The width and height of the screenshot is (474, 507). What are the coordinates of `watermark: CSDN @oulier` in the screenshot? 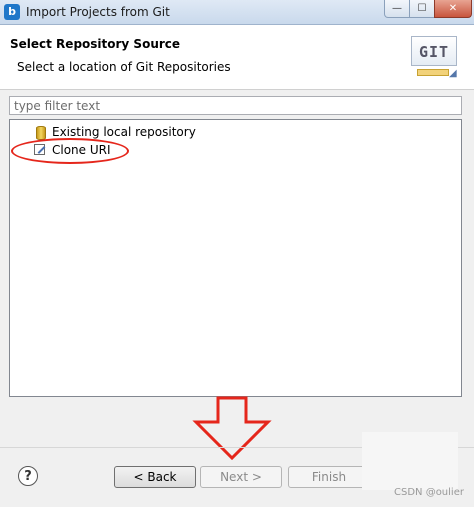 It's located at (429, 492).